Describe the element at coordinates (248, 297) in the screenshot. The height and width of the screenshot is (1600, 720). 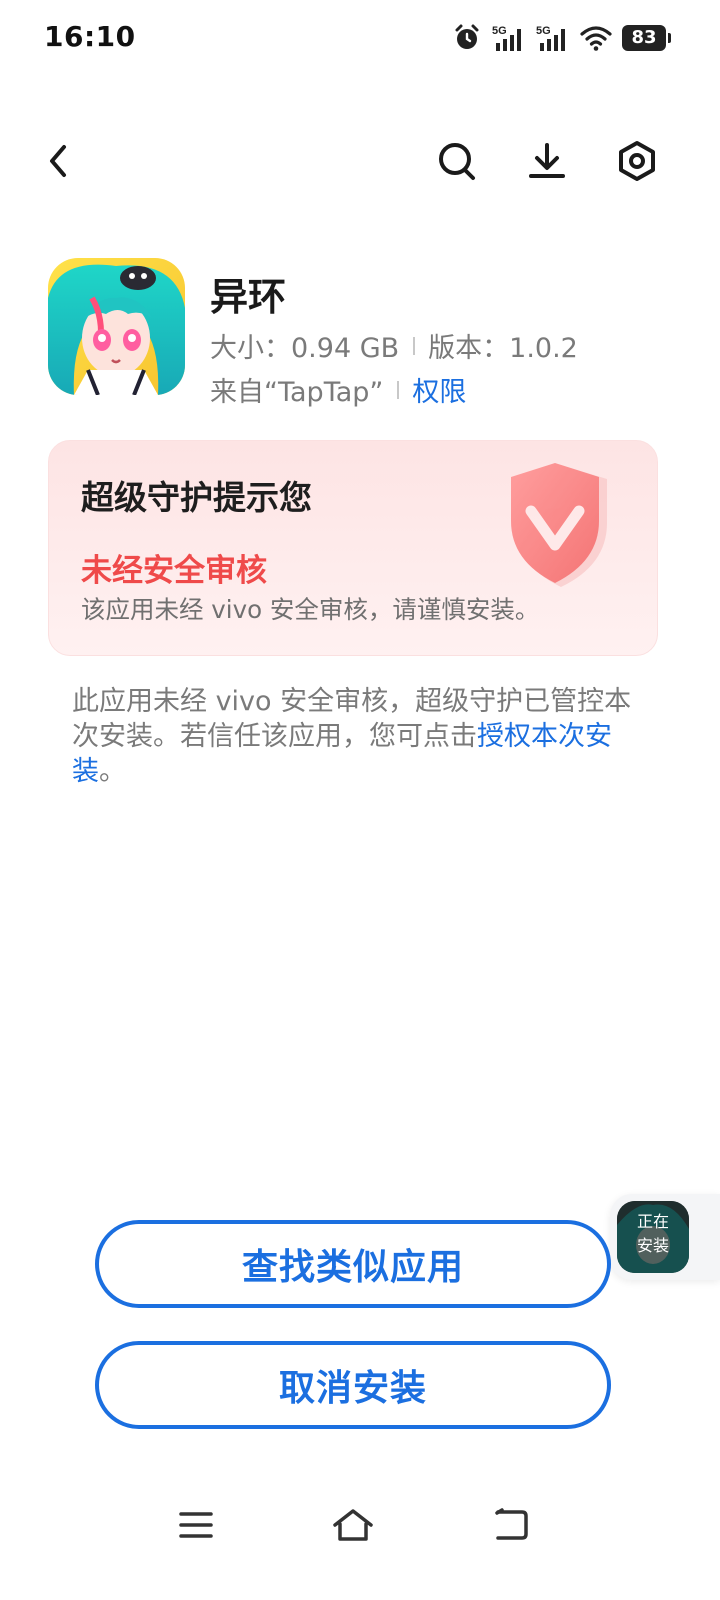
I see `app-name: 异环` at that location.